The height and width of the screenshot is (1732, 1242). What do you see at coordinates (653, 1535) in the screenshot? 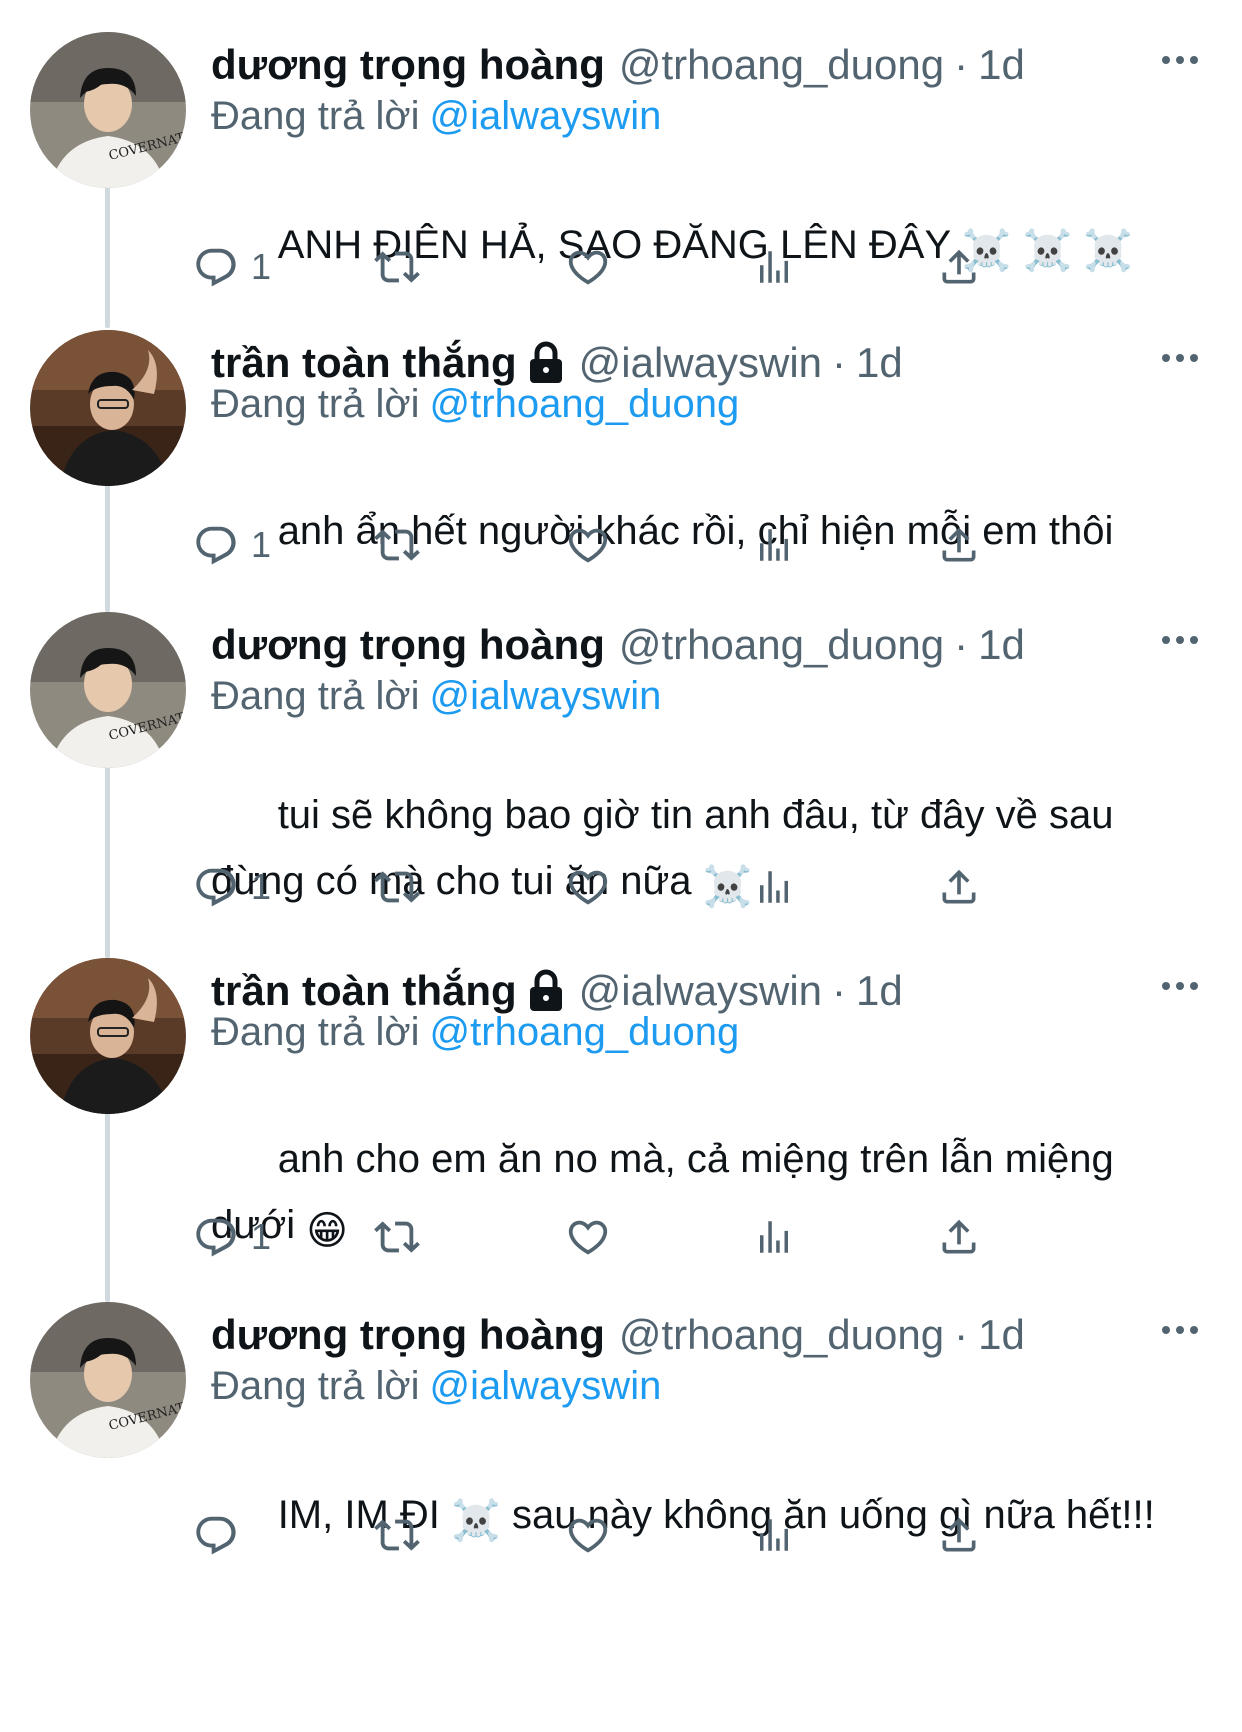
I see `action-bar` at bounding box center [653, 1535].